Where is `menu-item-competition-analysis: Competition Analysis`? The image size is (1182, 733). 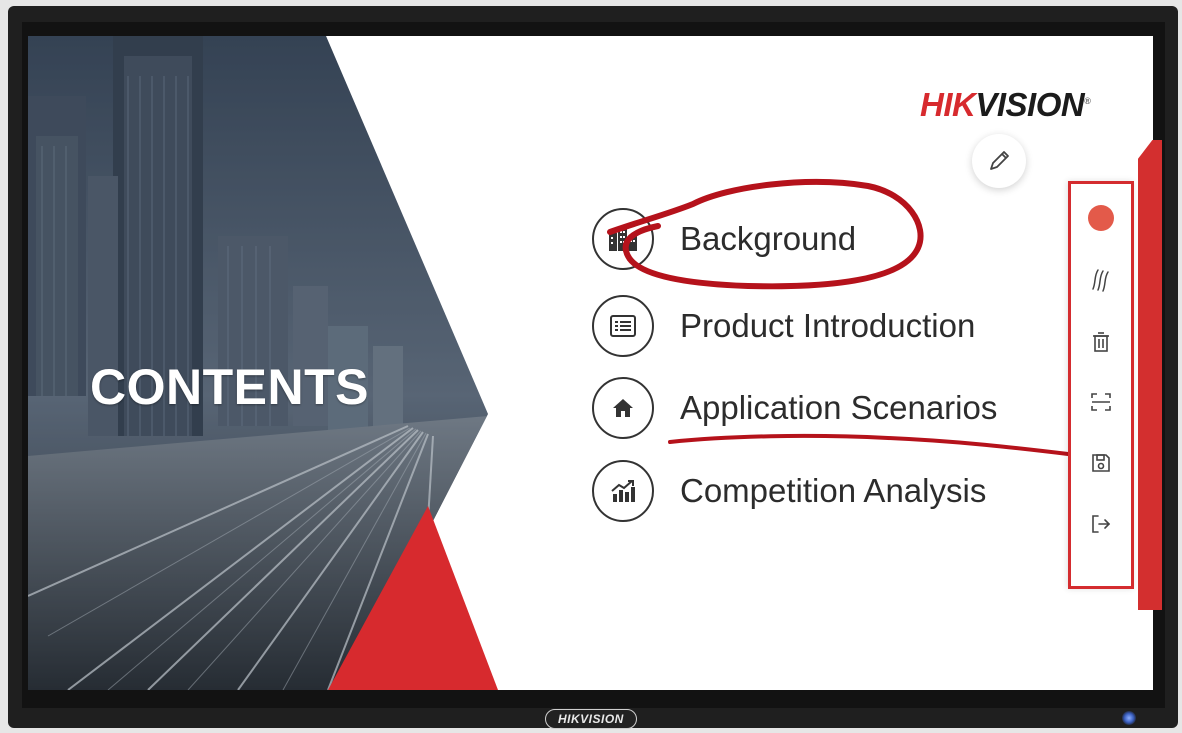
menu-item-competition-analysis: Competition Analysis is located at coordinates (789, 491).